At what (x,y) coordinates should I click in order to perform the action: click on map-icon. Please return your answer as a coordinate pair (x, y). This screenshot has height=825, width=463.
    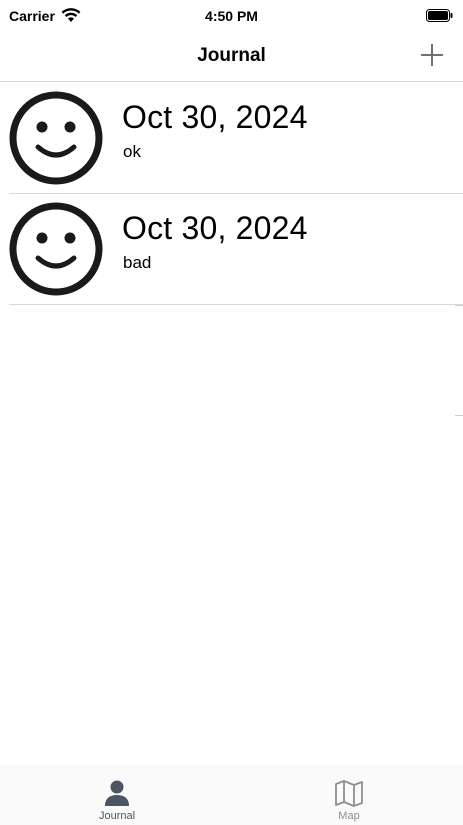
    Looking at the image, I should click on (349, 793).